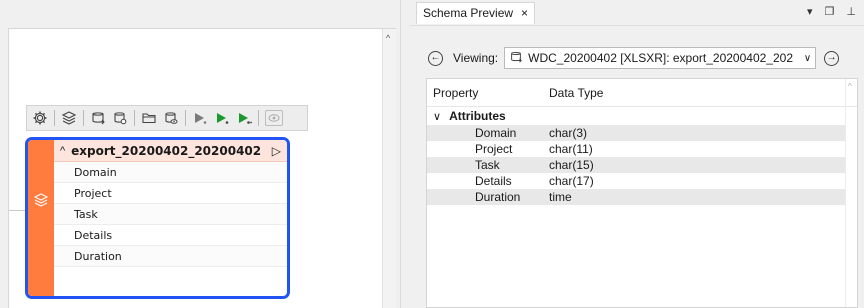 The image size is (864, 308). Describe the element at coordinates (276, 151) in the screenshot. I see `output-port-icon: ▷` at that location.